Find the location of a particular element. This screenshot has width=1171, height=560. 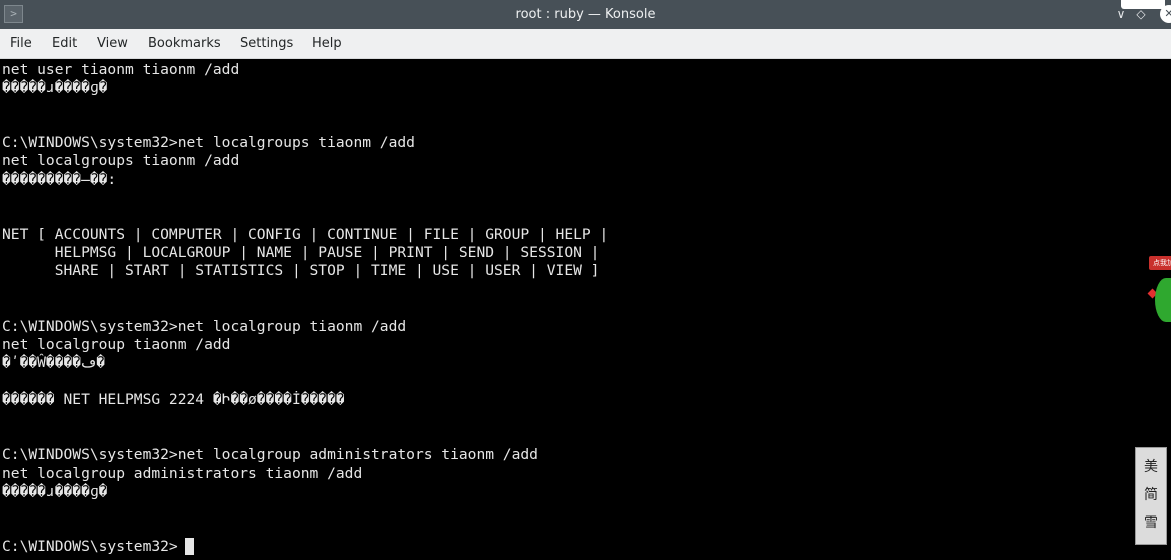

terminal-prompt-line: C:\WINDOWS\system32> is located at coordinates (90, 546).